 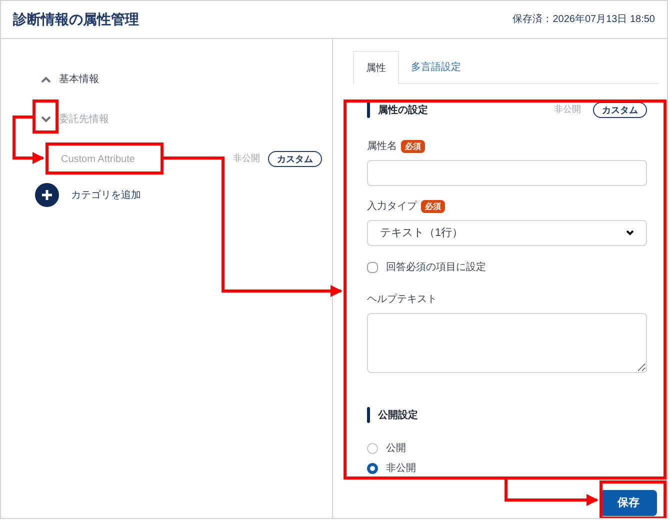 I want to click on section-title: 属性の設定, so click(x=403, y=110).